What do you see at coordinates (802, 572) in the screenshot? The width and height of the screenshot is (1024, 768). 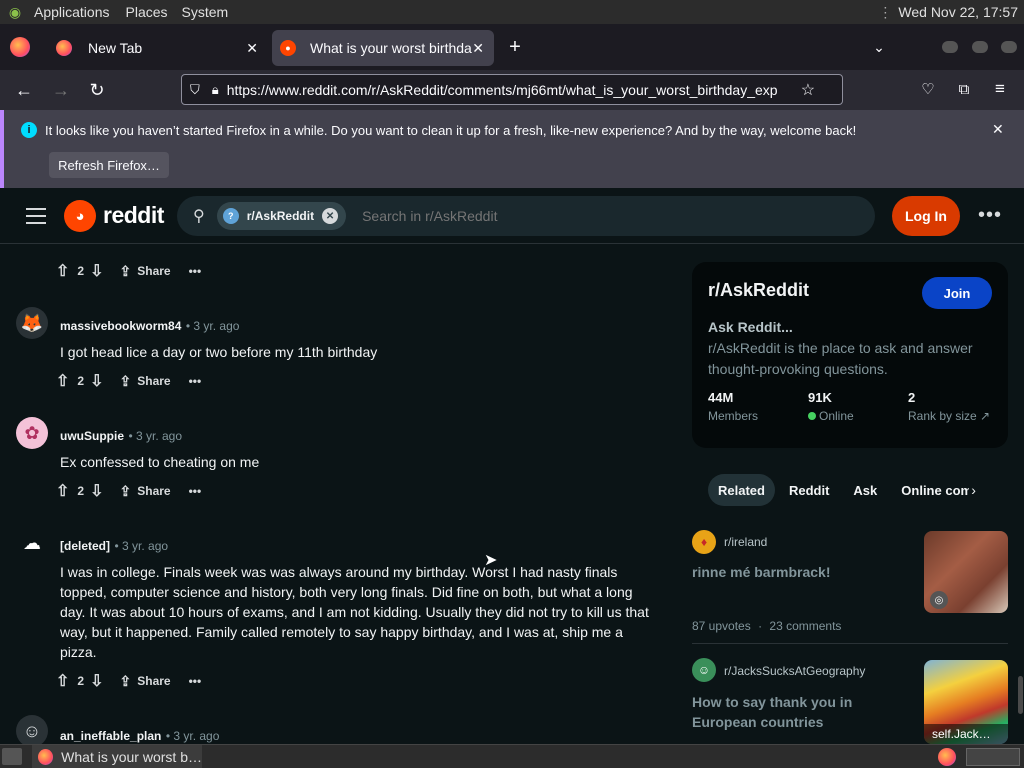 I see `post-title: rinne mé barmbrack!` at bounding box center [802, 572].